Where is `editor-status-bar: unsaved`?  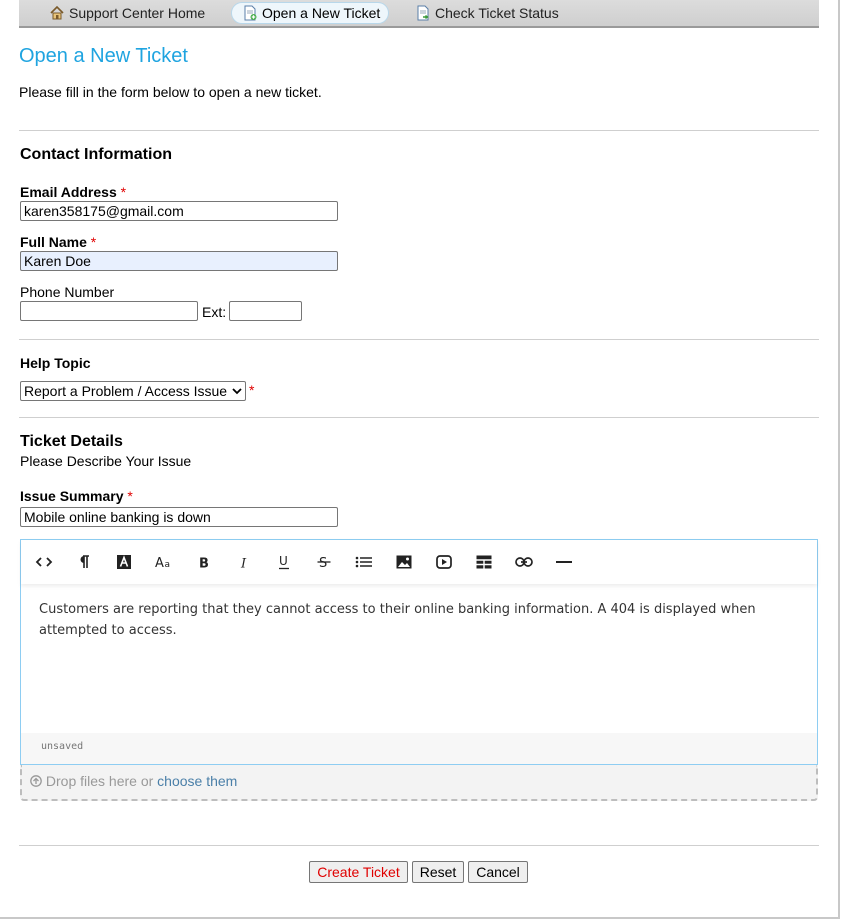 editor-status-bar: unsaved is located at coordinates (419, 748).